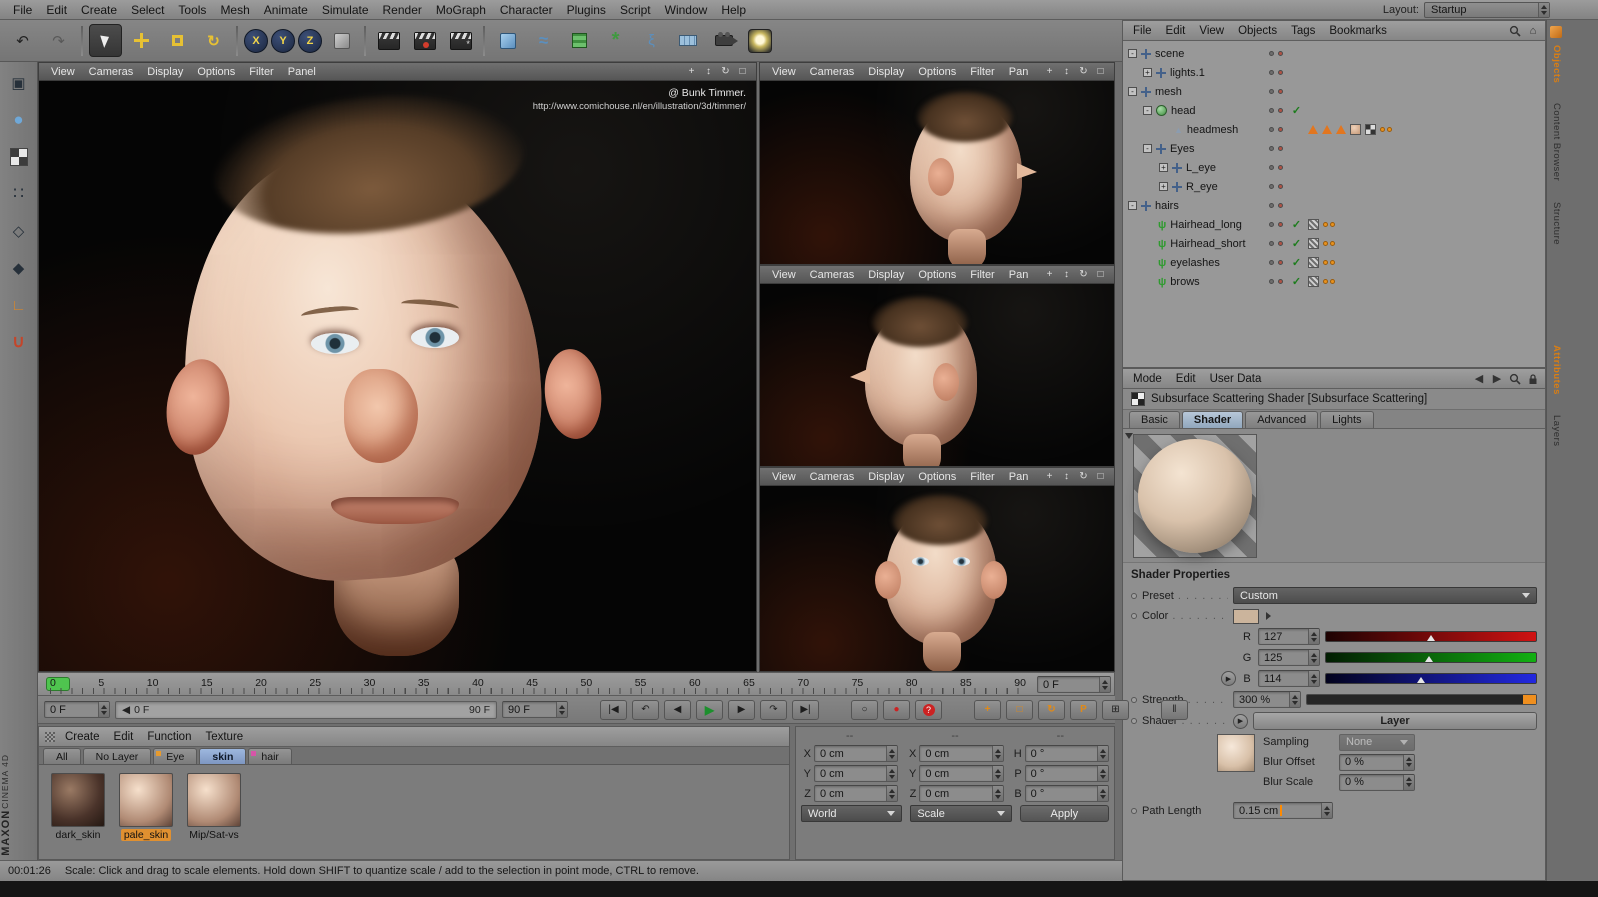 The width and height of the screenshot is (1598, 897). What do you see at coordinates (1176, 31) in the screenshot?
I see `om-menu-edit: Edit` at bounding box center [1176, 31].